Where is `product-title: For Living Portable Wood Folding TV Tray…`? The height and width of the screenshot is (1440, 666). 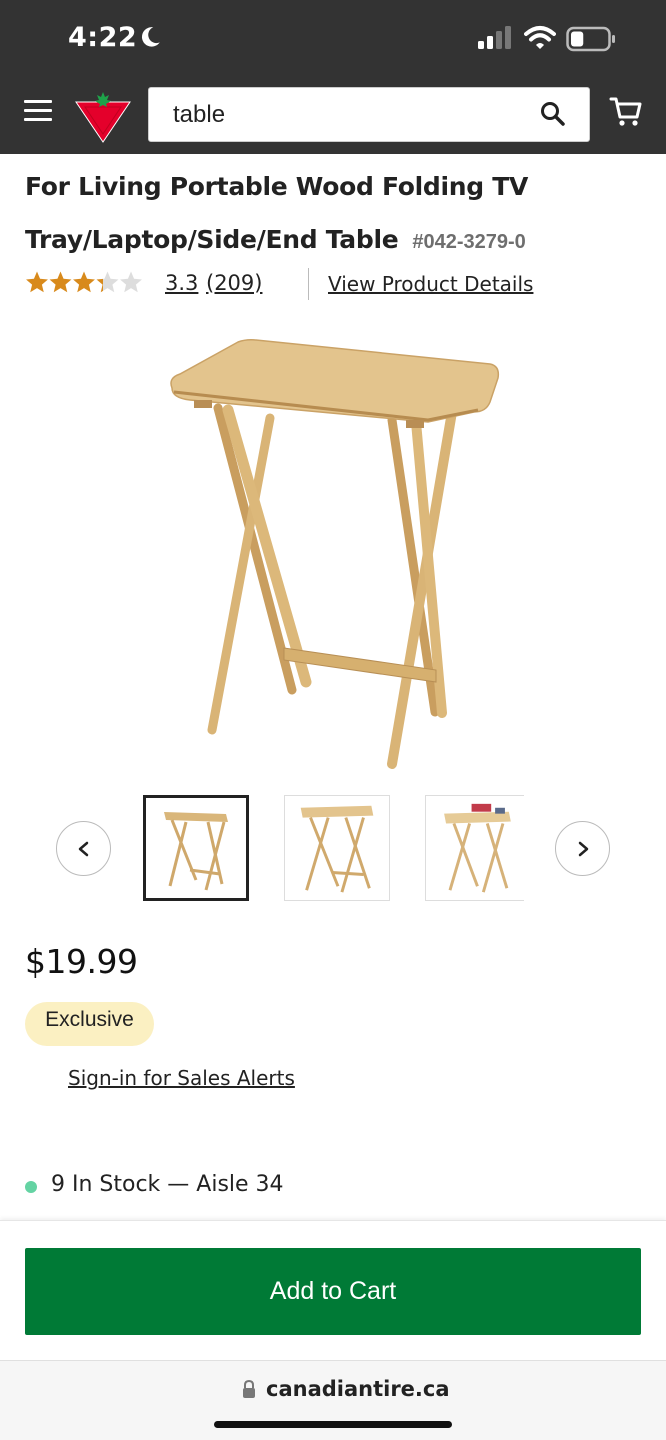 product-title: For Living Portable Wood Folding TV Tray… is located at coordinates (285, 214).